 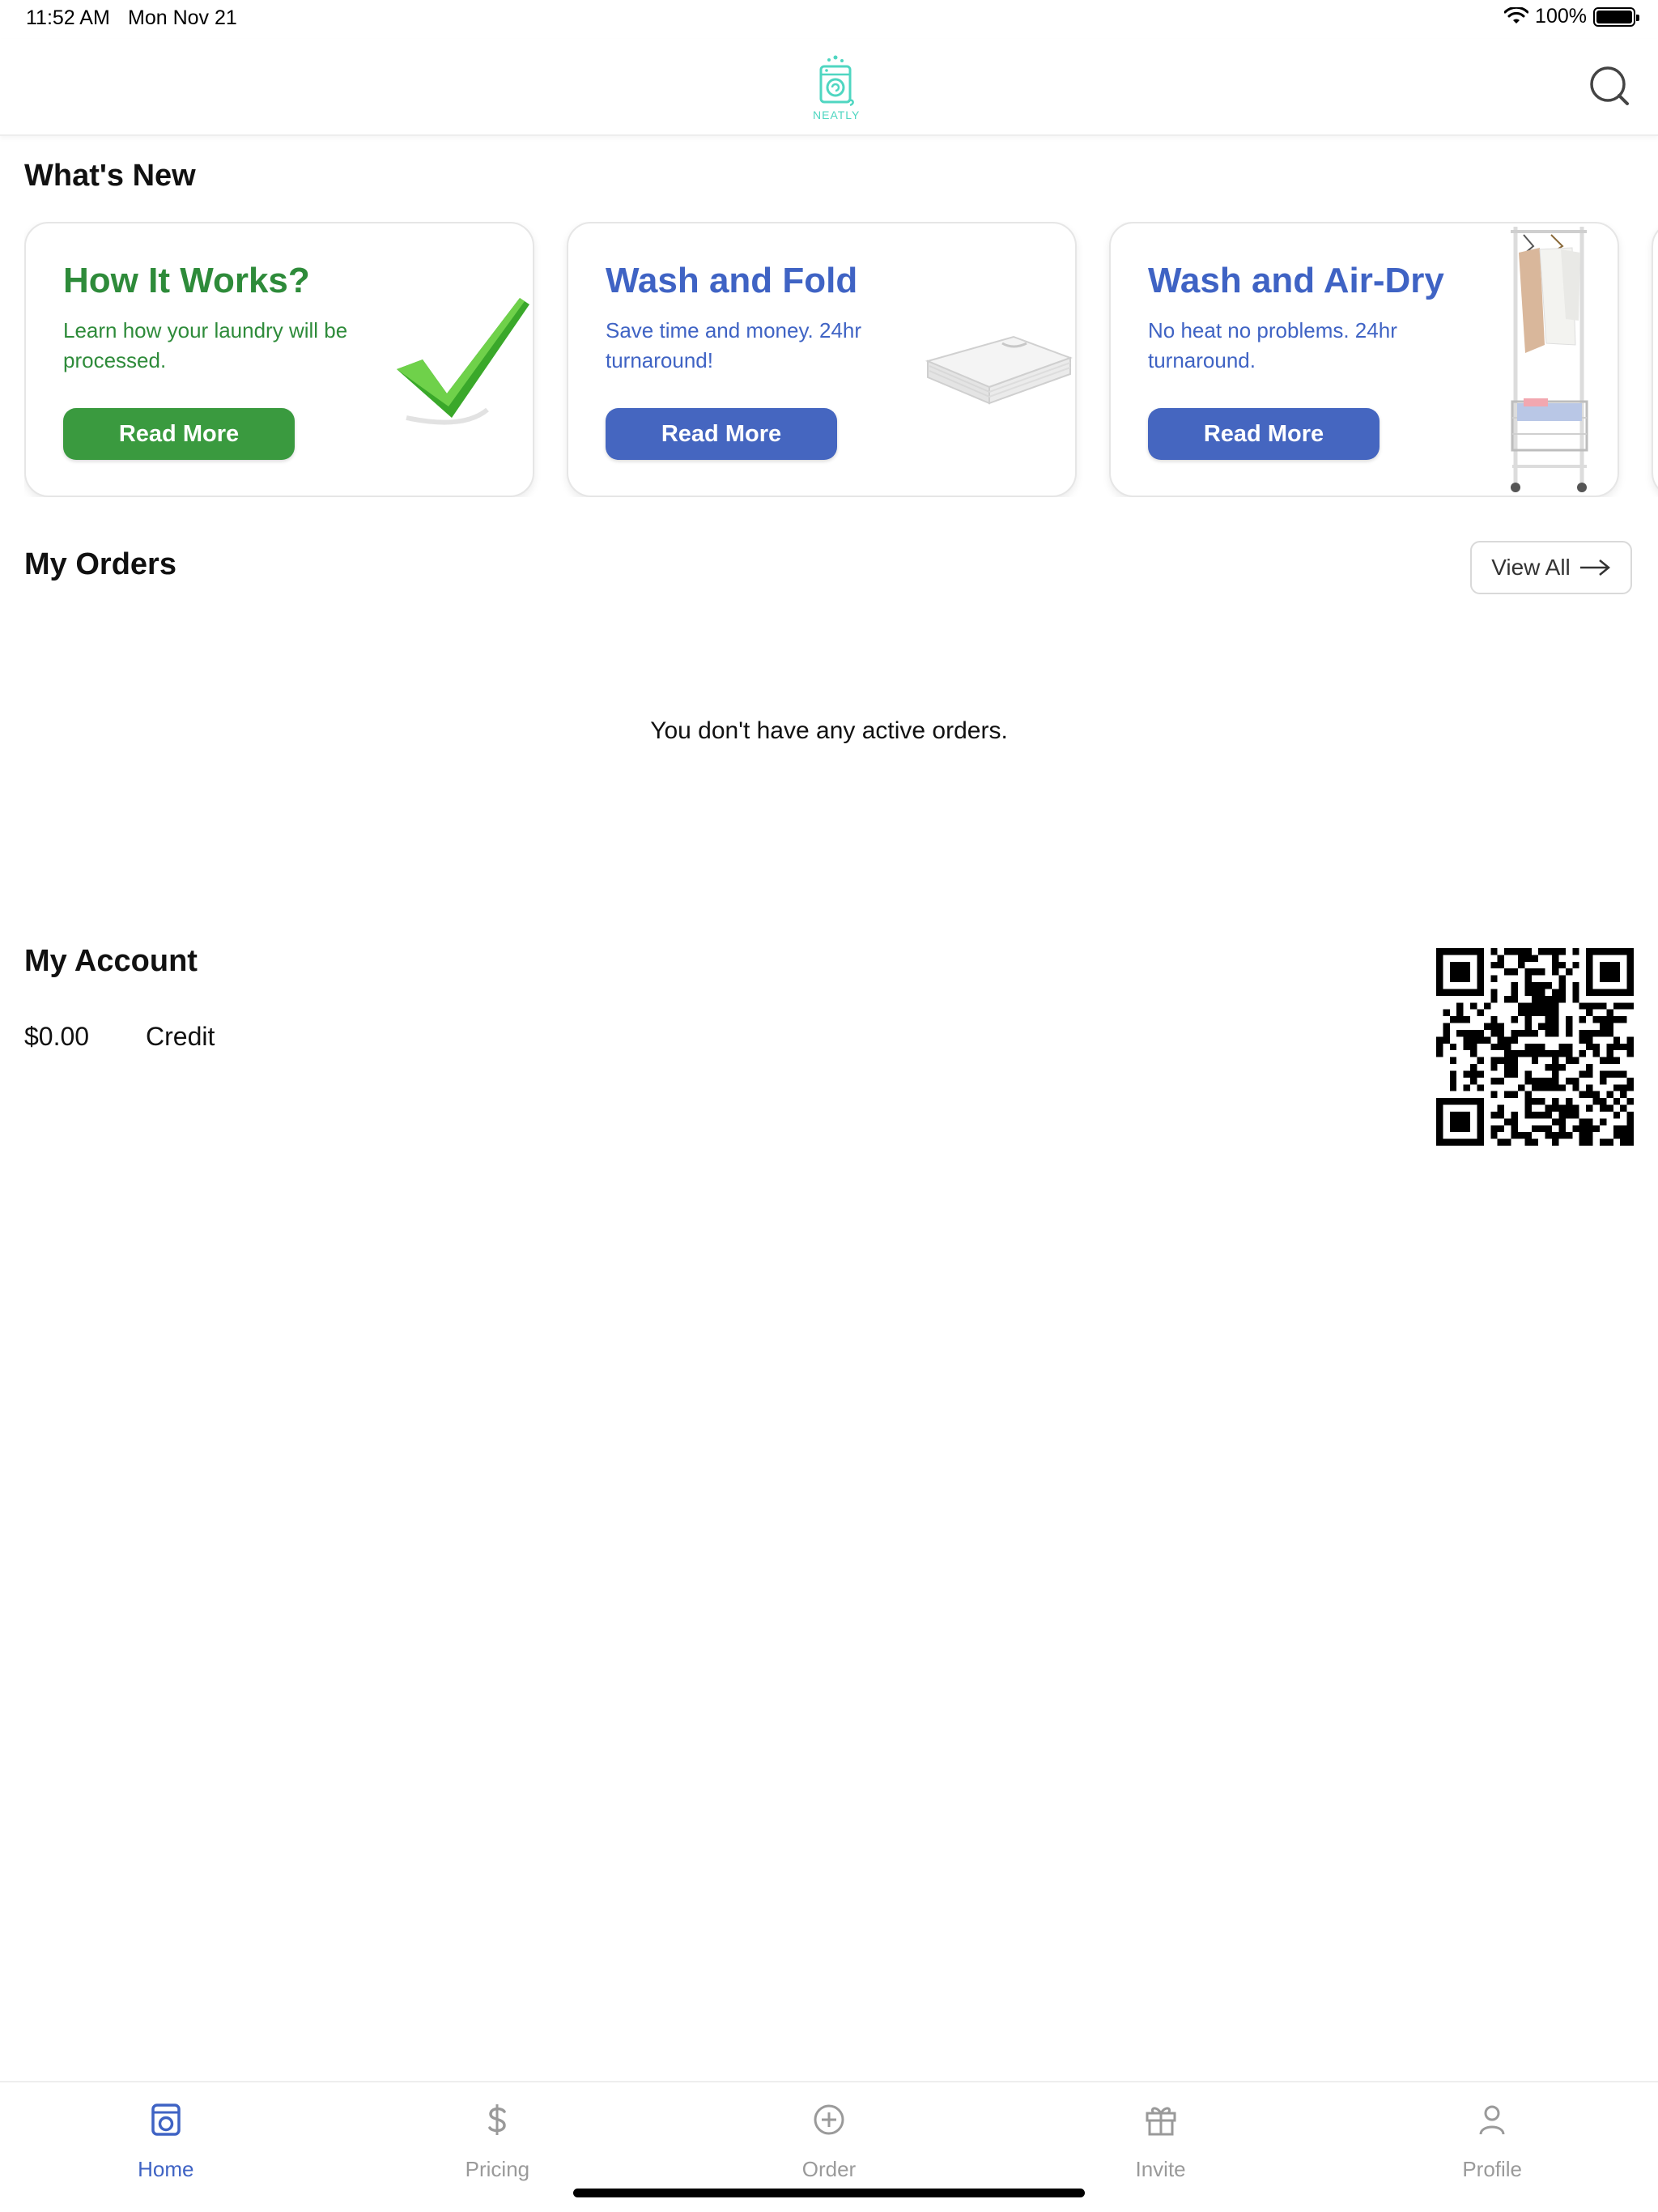 What do you see at coordinates (1655, 360) in the screenshot?
I see `card-next-peek` at bounding box center [1655, 360].